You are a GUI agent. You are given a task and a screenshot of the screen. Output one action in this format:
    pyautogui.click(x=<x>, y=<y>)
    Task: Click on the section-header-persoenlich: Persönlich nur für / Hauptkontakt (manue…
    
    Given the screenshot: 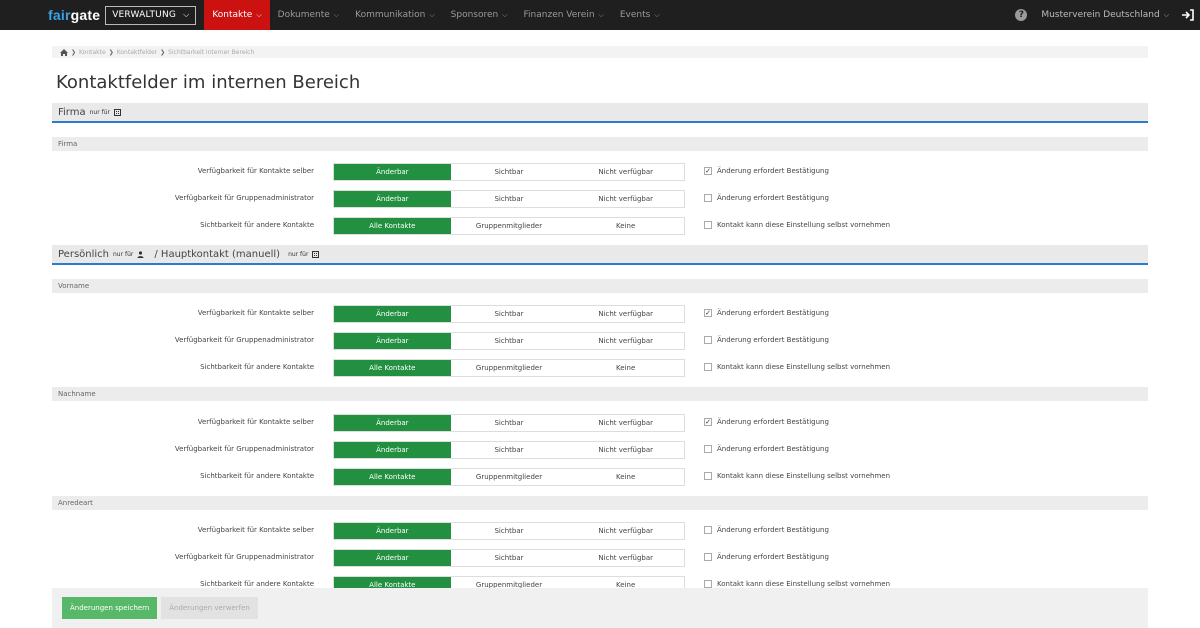 What is the action you would take?
    pyautogui.click(x=600, y=255)
    